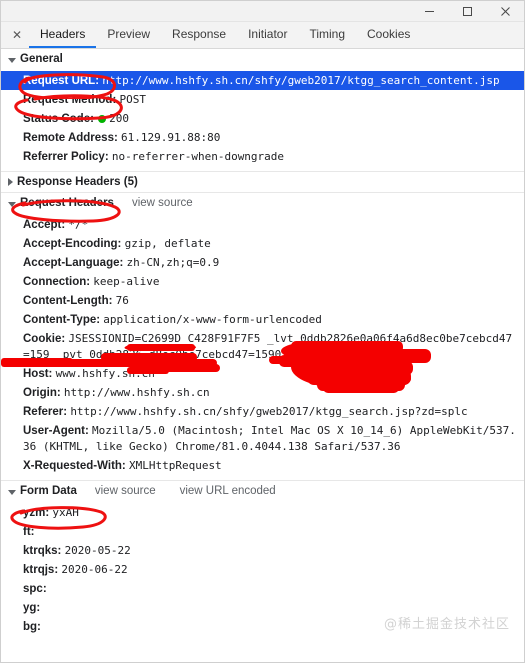 This screenshot has height=663, width=525. Describe the element at coordinates (262, 531) in the screenshot. I see `row-ft: ft:` at that location.